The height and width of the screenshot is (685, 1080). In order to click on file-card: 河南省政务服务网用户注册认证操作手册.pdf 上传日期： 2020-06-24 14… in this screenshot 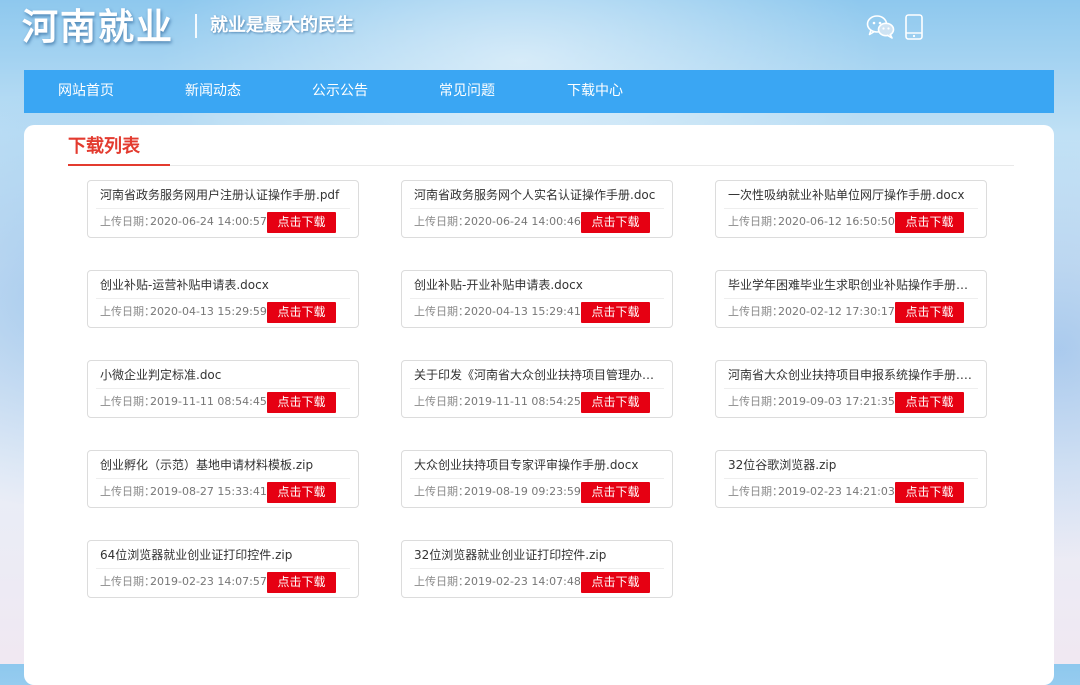, I will do `click(223, 209)`.